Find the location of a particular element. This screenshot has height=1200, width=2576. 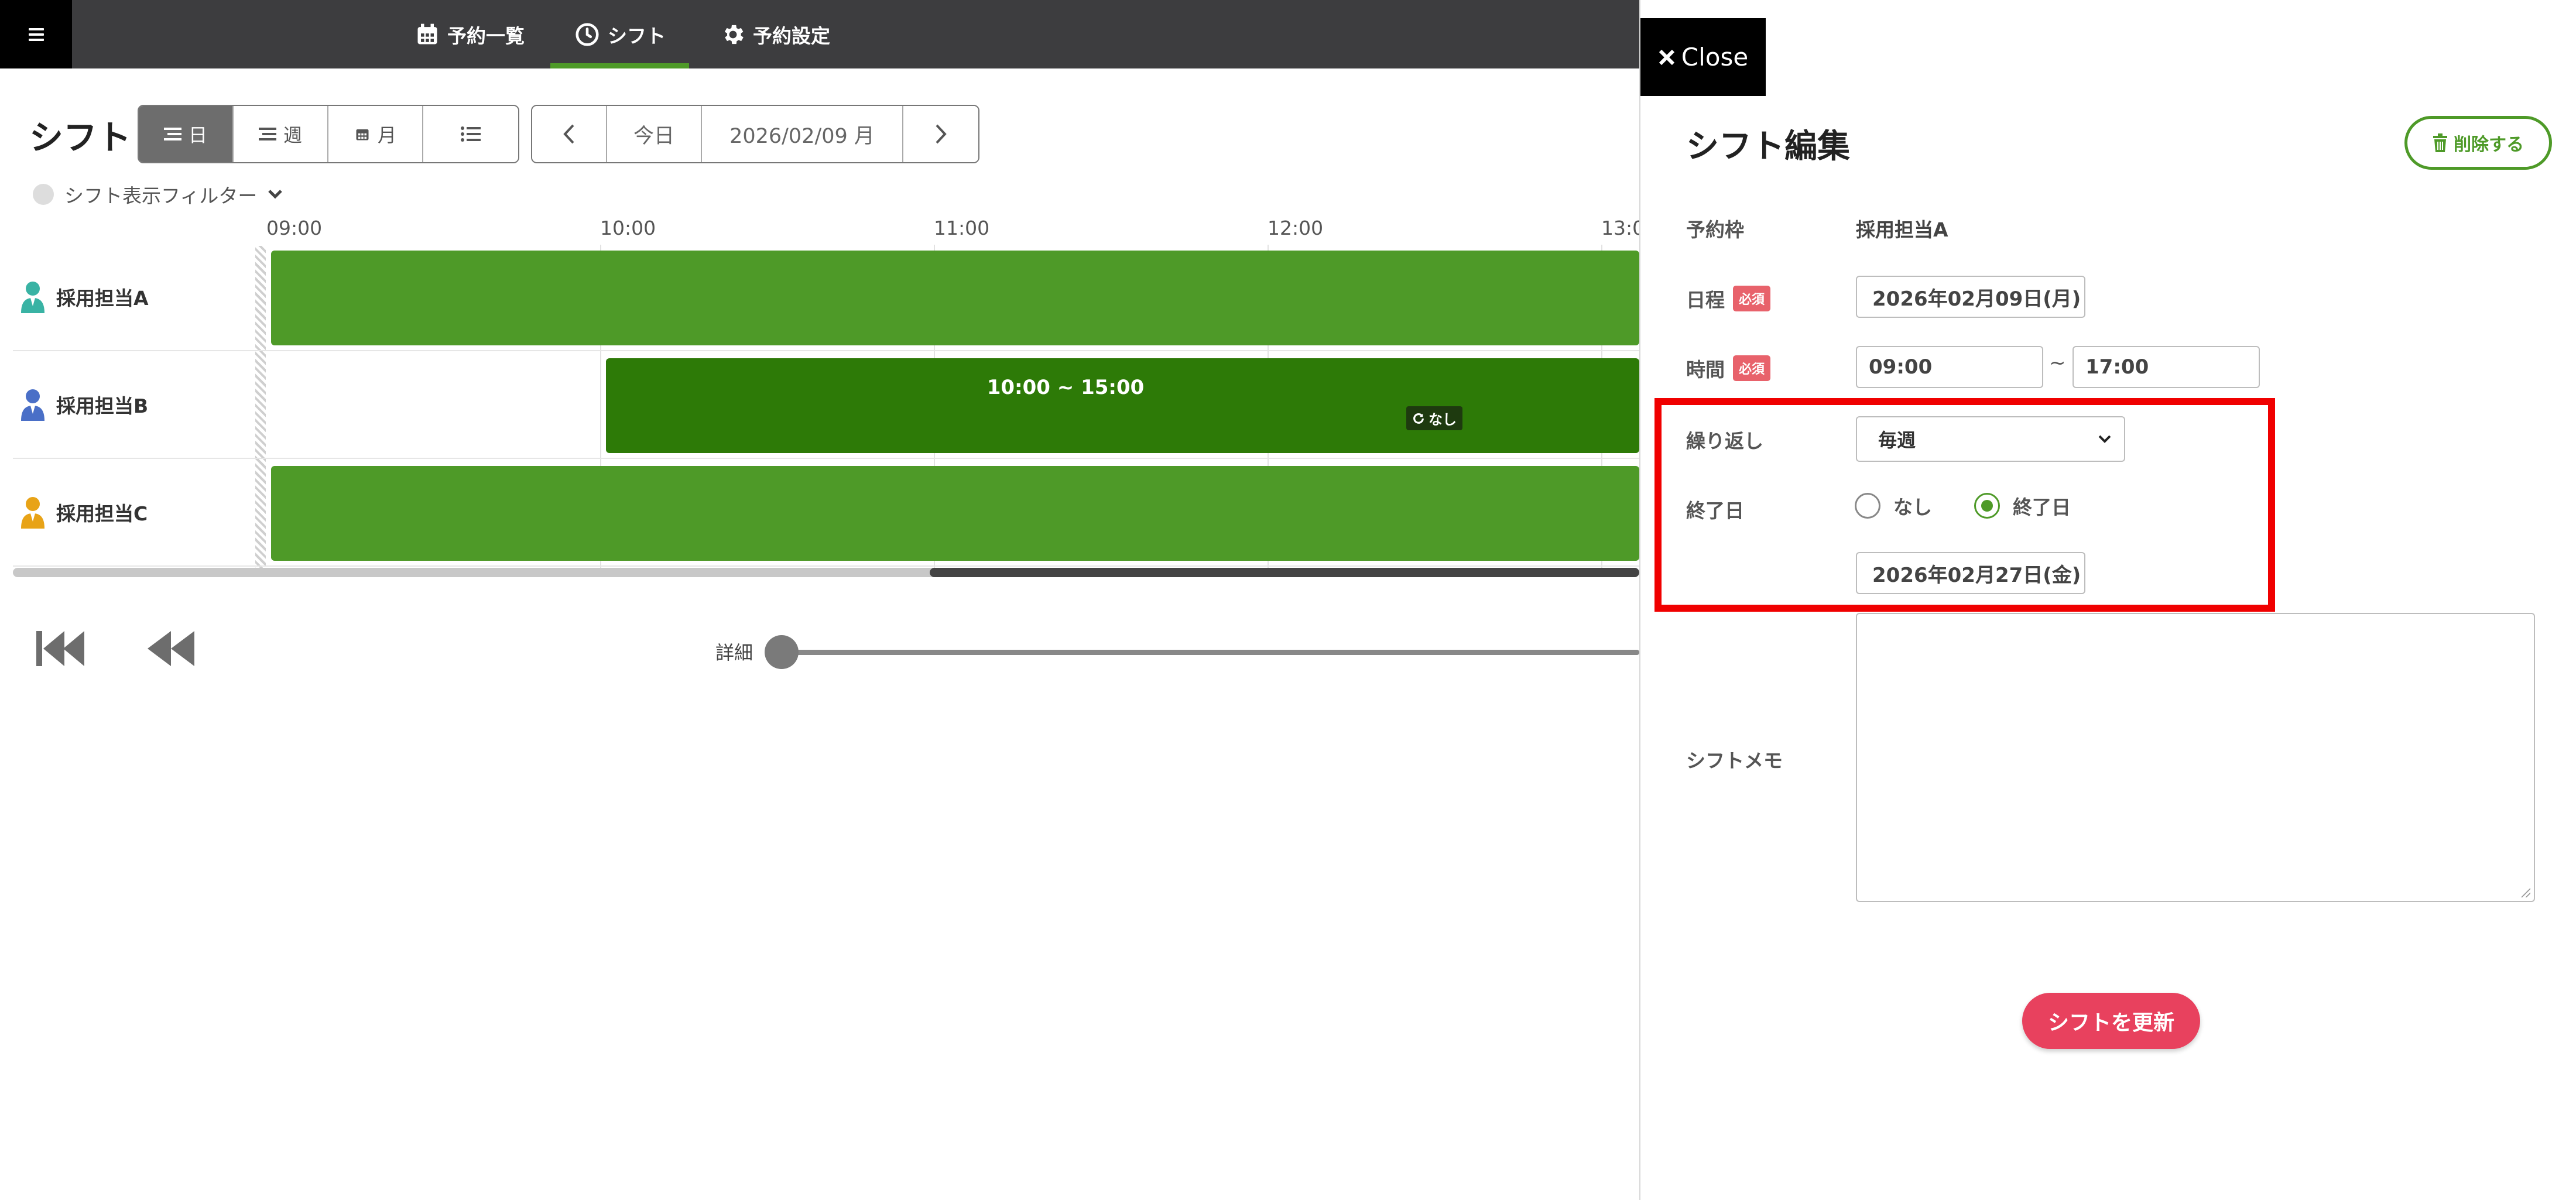

page-title: シフト is located at coordinates (80, 137).